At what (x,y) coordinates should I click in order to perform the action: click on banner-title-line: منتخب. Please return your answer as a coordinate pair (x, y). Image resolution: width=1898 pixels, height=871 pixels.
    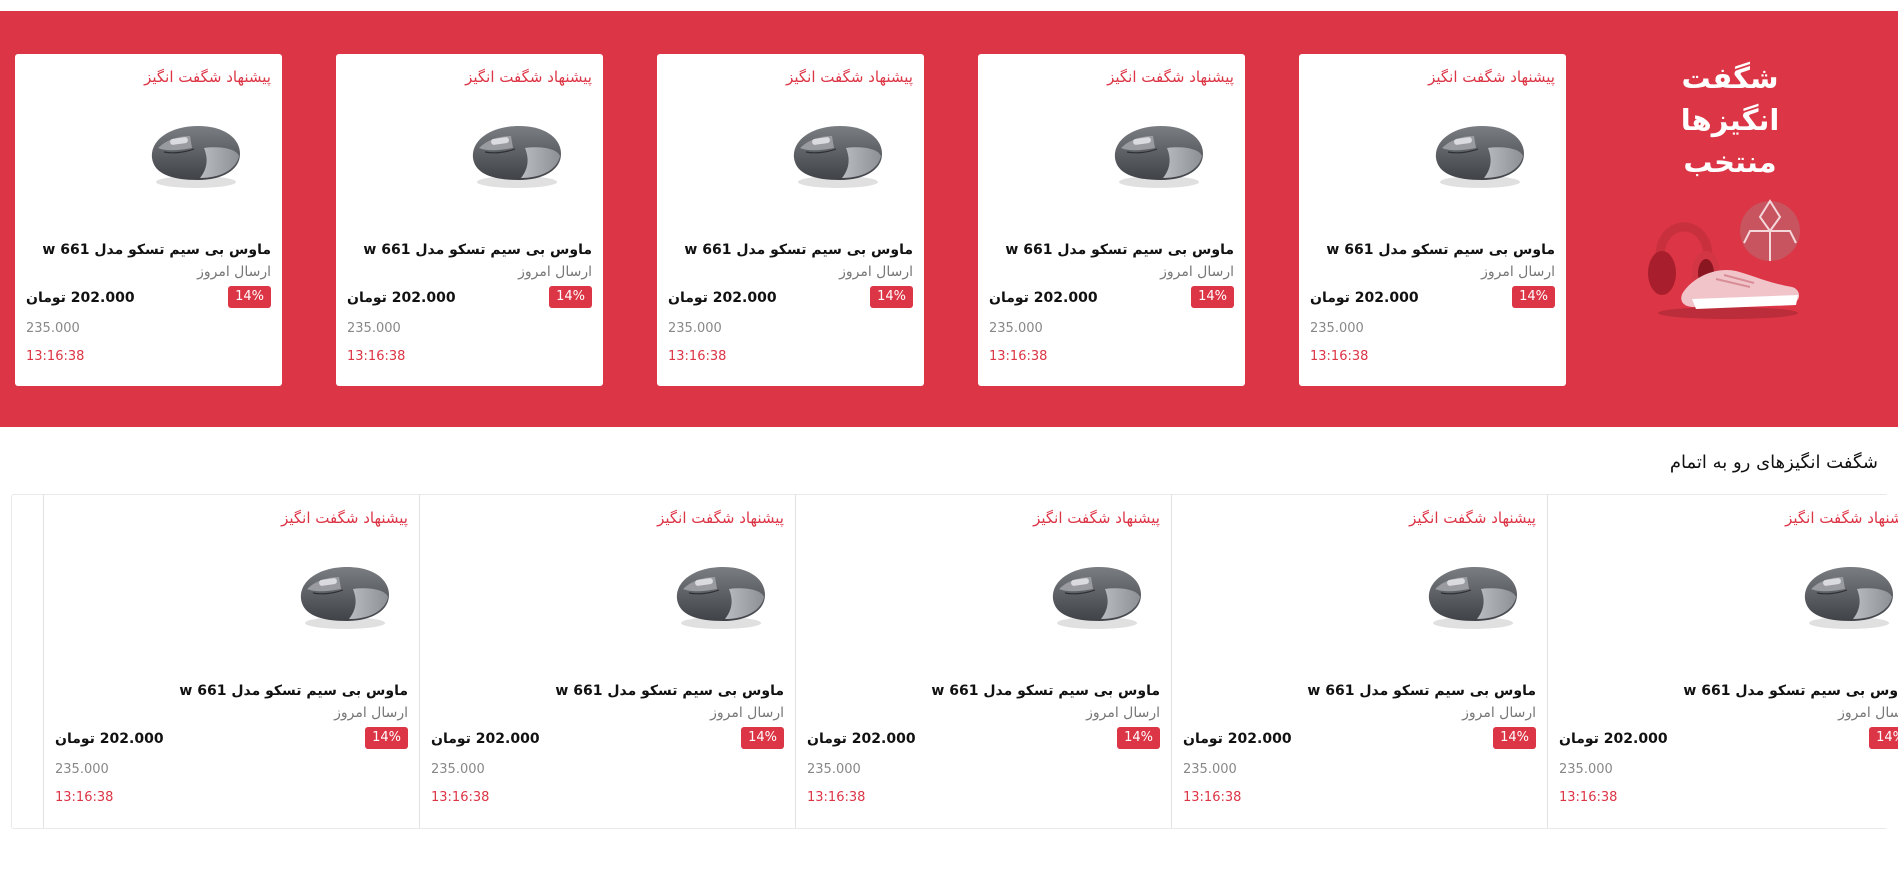
    Looking at the image, I should click on (1730, 162).